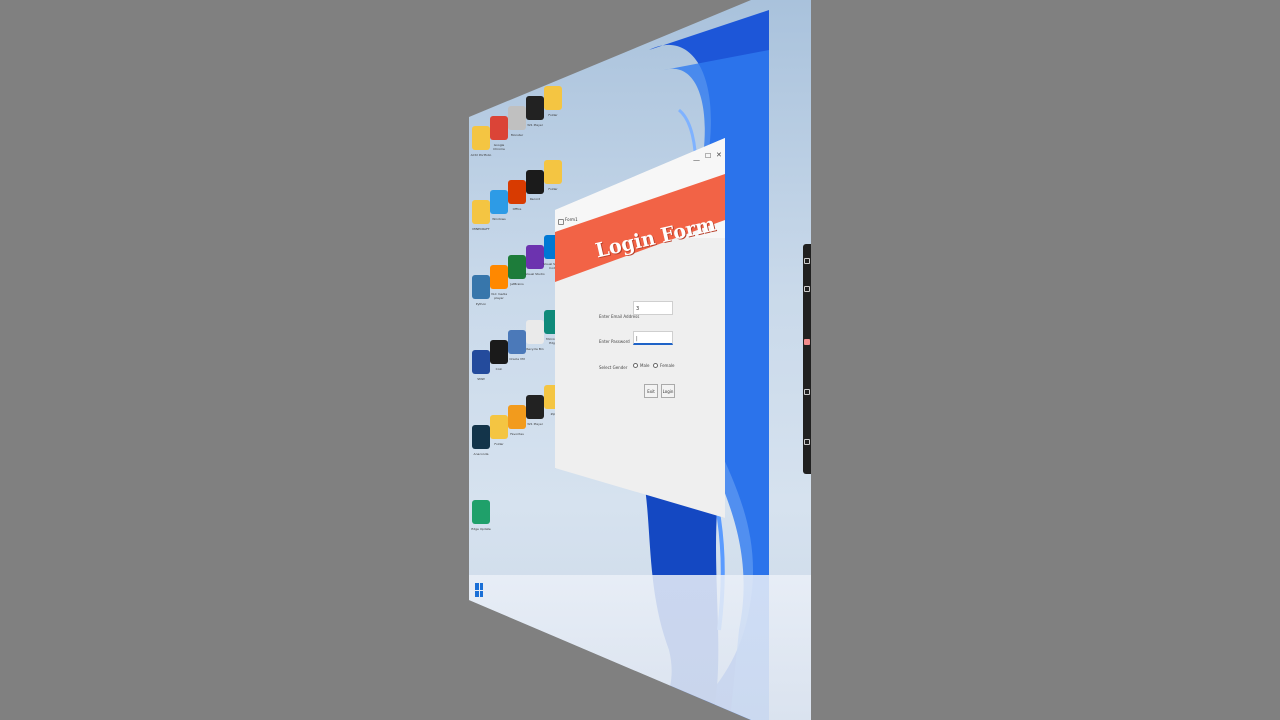  Describe the element at coordinates (597, 686) in the screenshot. I see `start-button-icon` at that location.